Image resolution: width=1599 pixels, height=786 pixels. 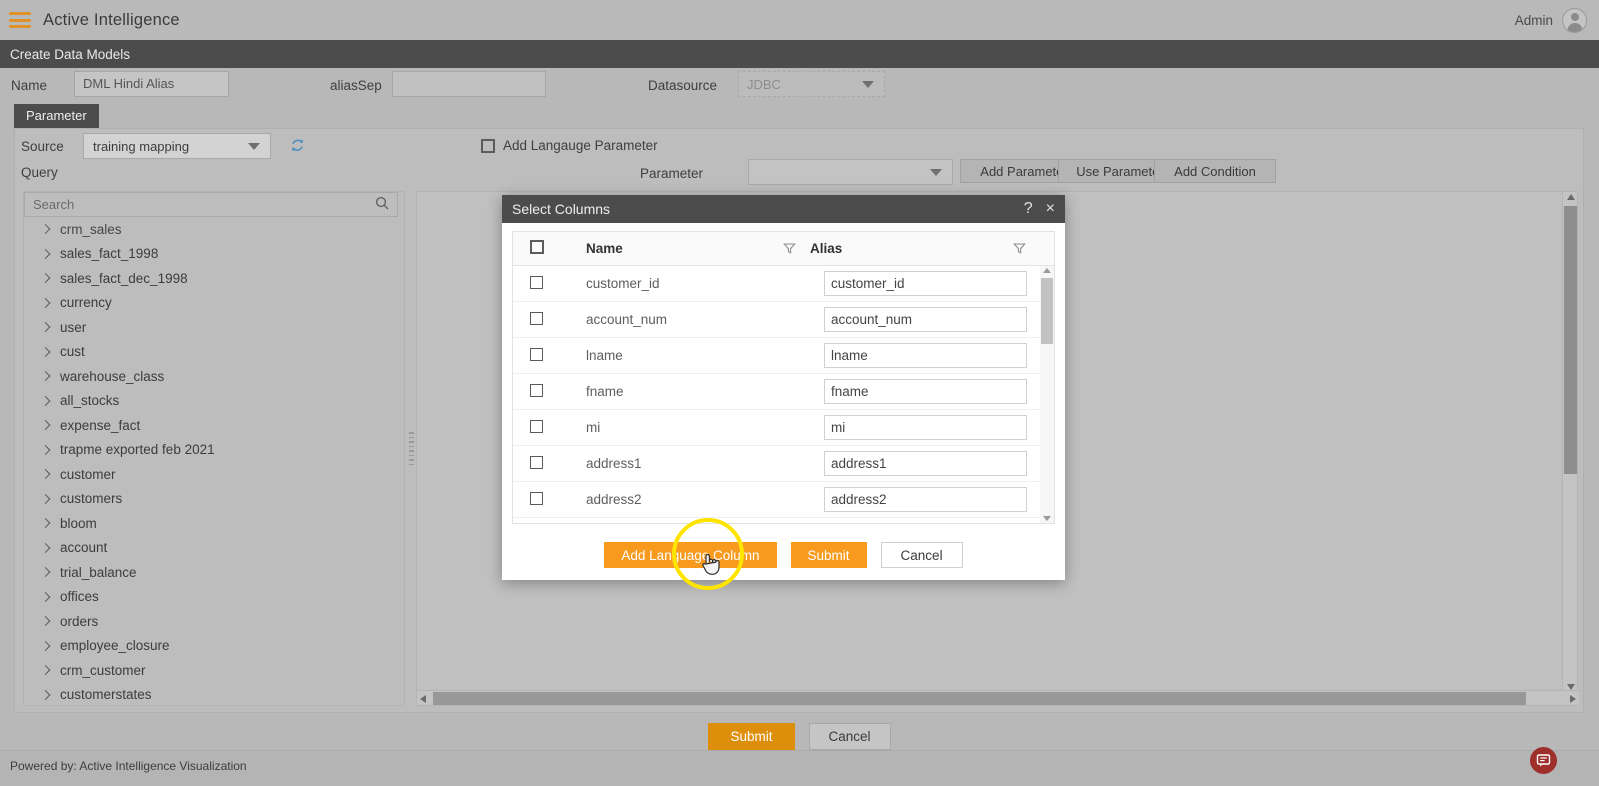 I want to click on help-icon: ?, so click(x=1028, y=209).